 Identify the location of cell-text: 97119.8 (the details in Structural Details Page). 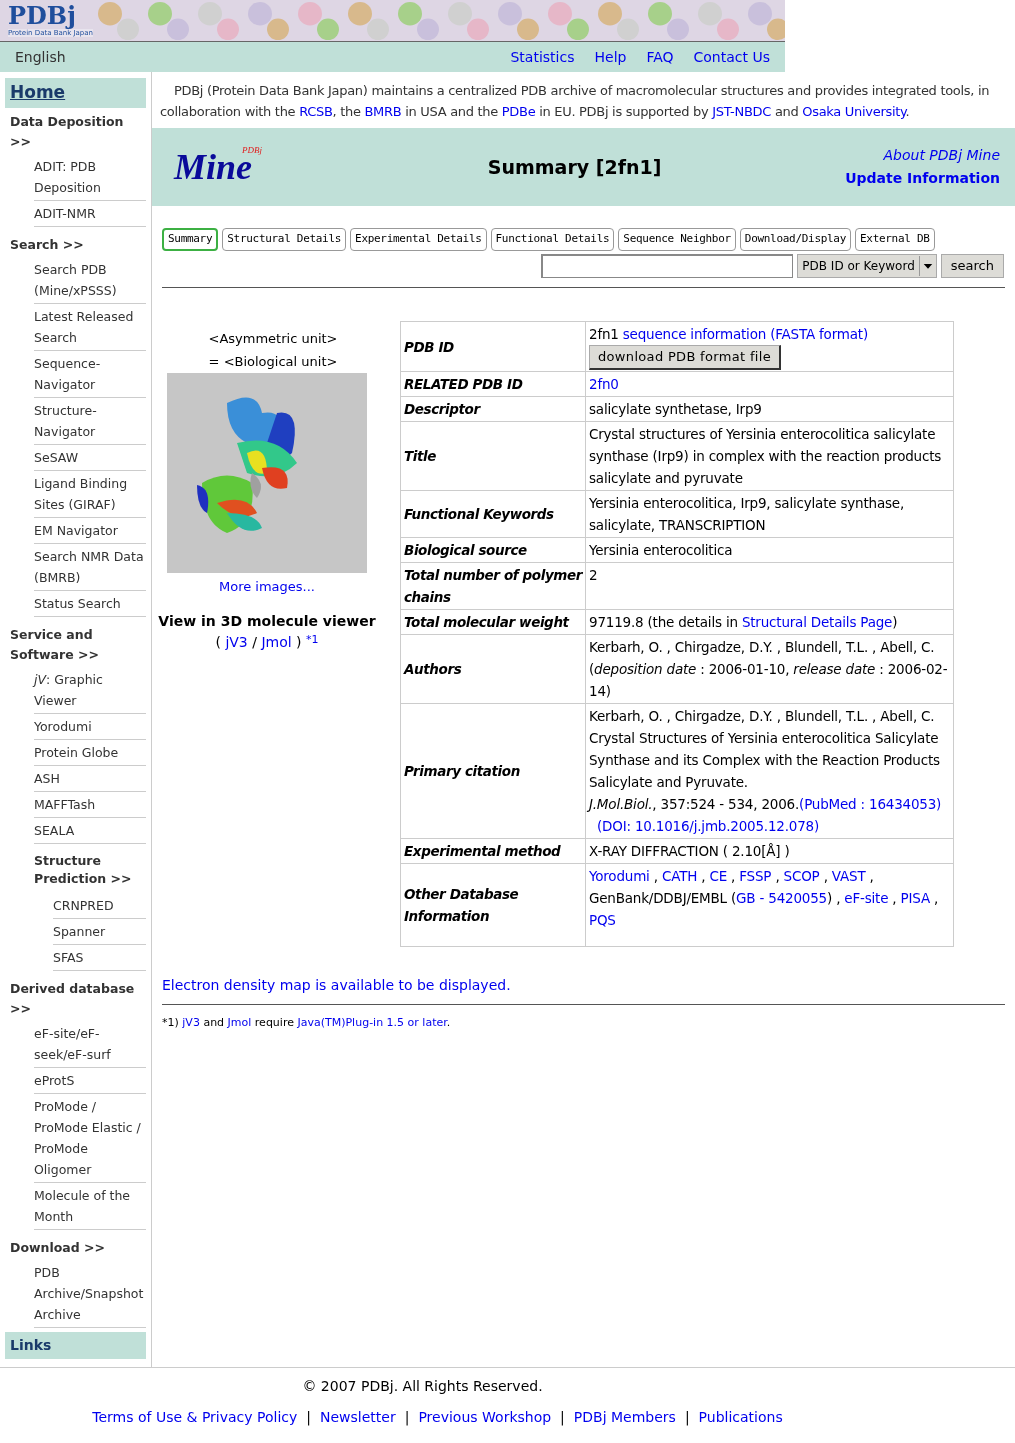
(744, 622).